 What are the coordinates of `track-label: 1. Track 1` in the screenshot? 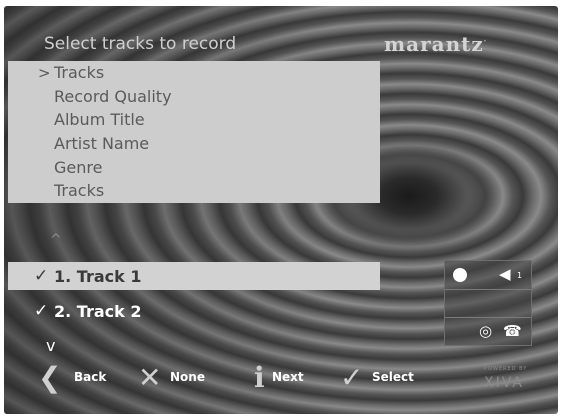 It's located at (98, 276).